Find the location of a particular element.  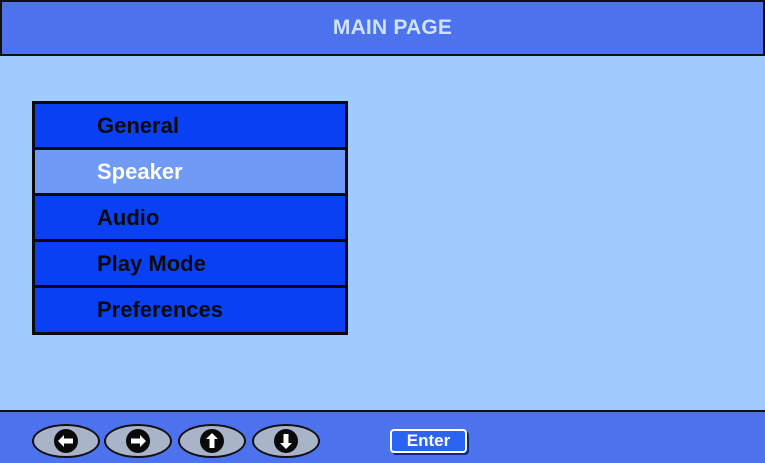

menu-item-play-mode: Play Mode is located at coordinates (190, 265).